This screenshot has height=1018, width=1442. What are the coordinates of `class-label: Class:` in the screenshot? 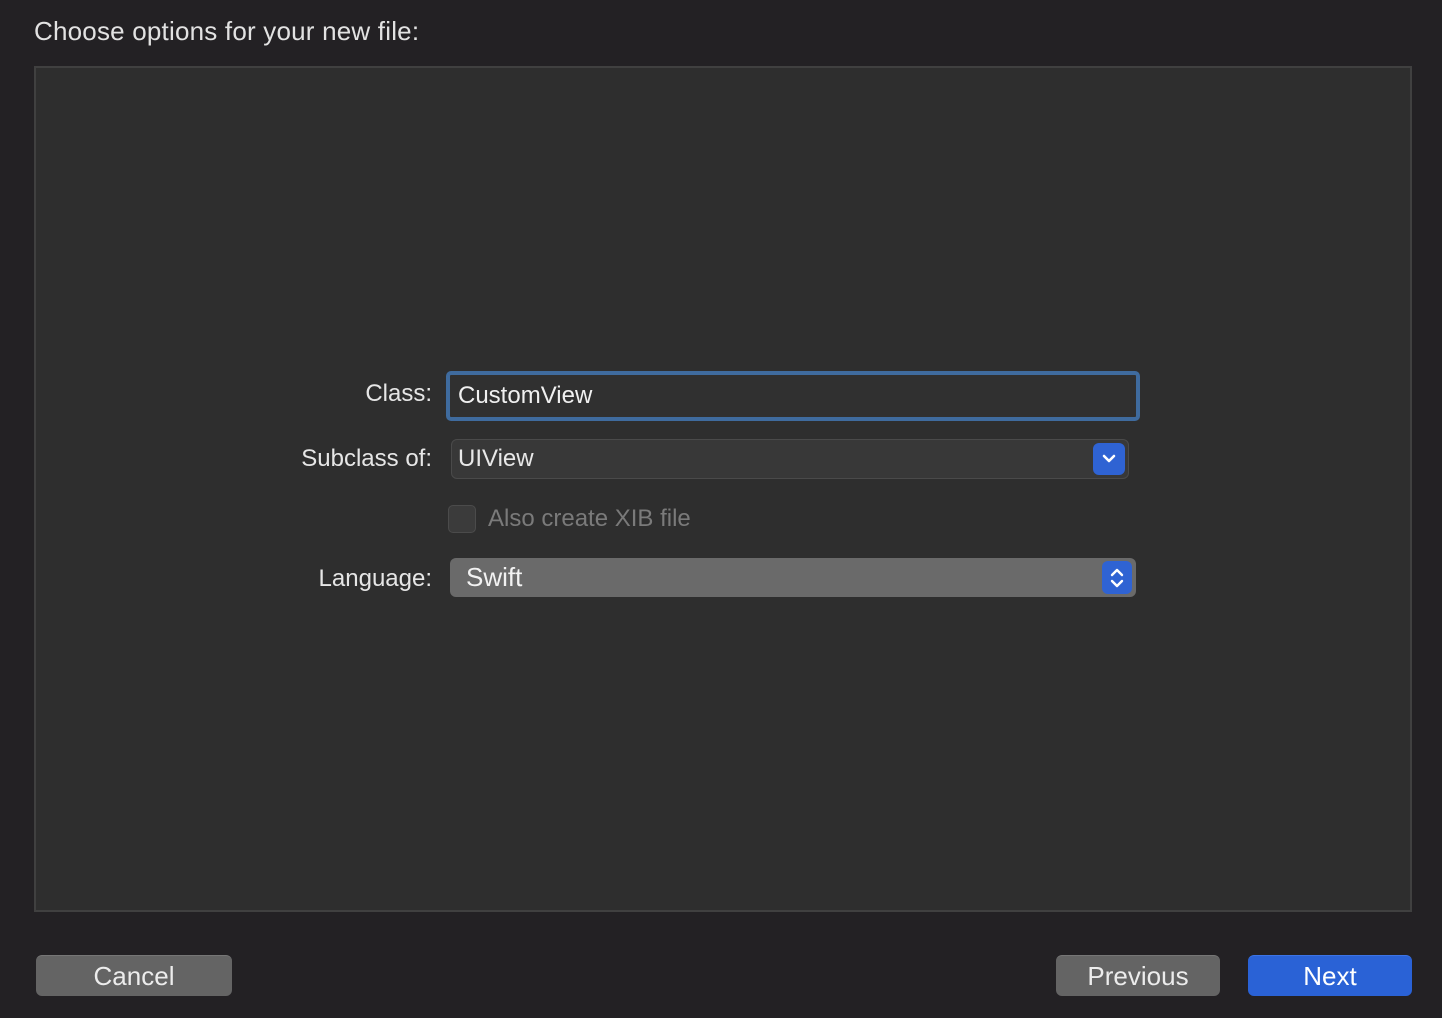 It's located at (398, 393).